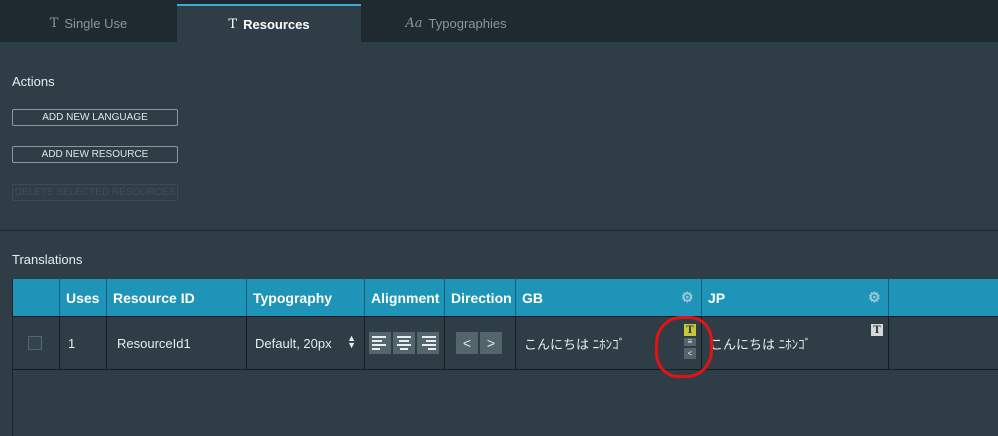  Describe the element at coordinates (414, 23) in the screenshot. I see `typography-icon: Aa` at that location.